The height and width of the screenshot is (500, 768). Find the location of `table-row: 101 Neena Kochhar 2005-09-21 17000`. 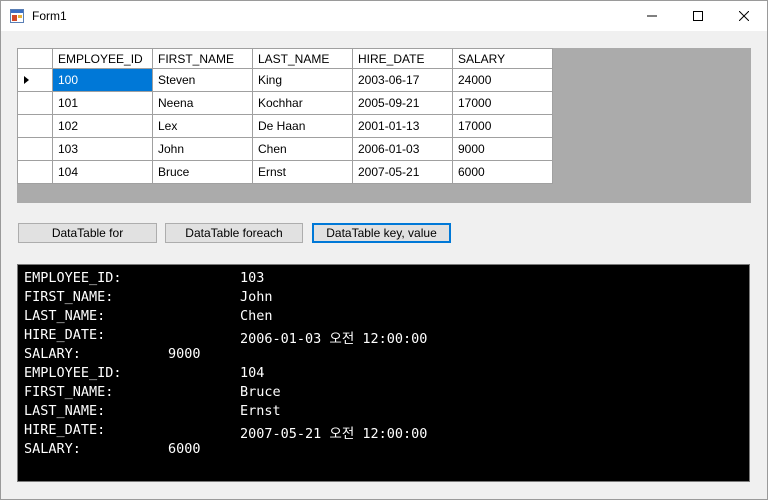

table-row: 101 Neena Kochhar 2005-09-21 17000 is located at coordinates (285, 103).